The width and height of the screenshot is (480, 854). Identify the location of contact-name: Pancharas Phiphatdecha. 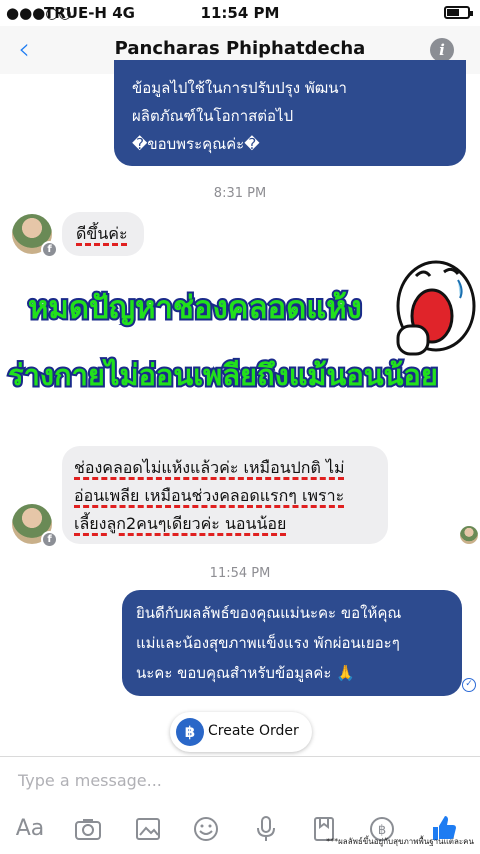
(240, 48).